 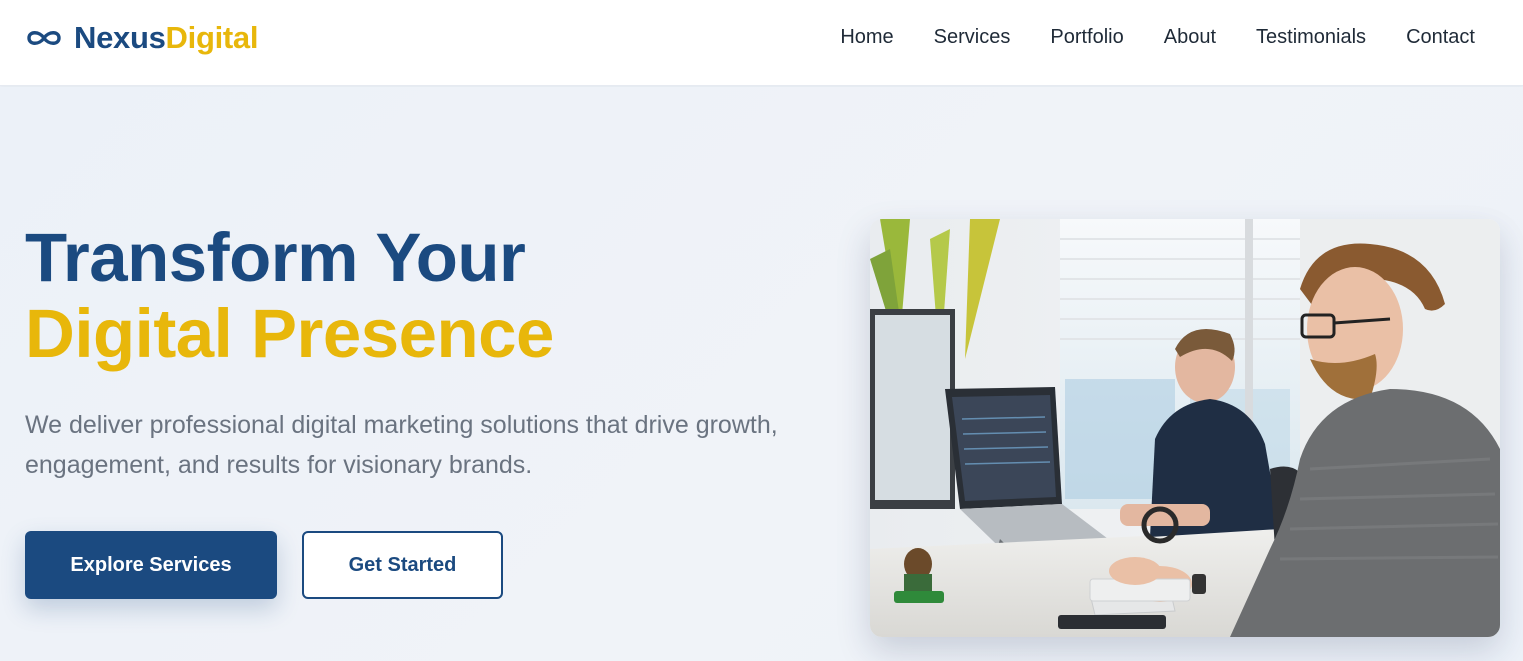 What do you see at coordinates (44, 38) in the screenshot?
I see `infinity-icon` at bounding box center [44, 38].